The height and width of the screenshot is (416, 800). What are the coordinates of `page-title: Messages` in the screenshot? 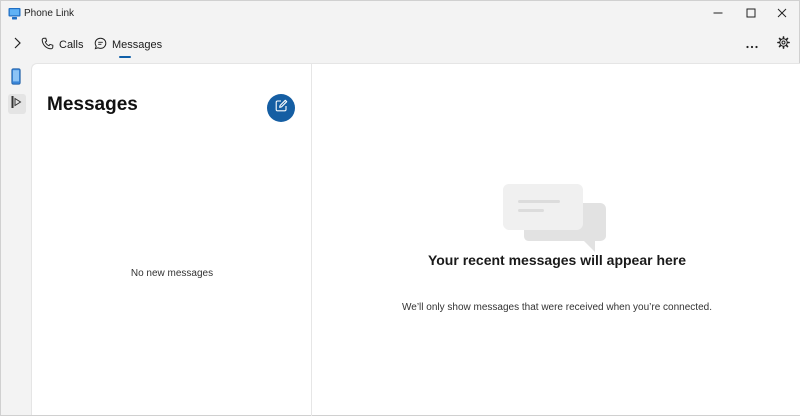 It's located at (92, 104).